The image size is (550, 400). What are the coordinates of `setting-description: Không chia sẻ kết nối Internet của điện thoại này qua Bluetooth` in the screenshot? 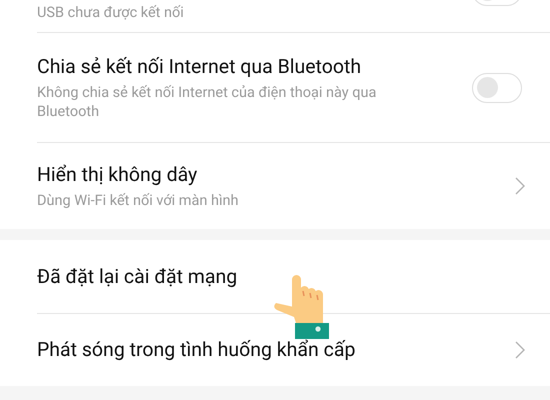 It's located at (207, 101).